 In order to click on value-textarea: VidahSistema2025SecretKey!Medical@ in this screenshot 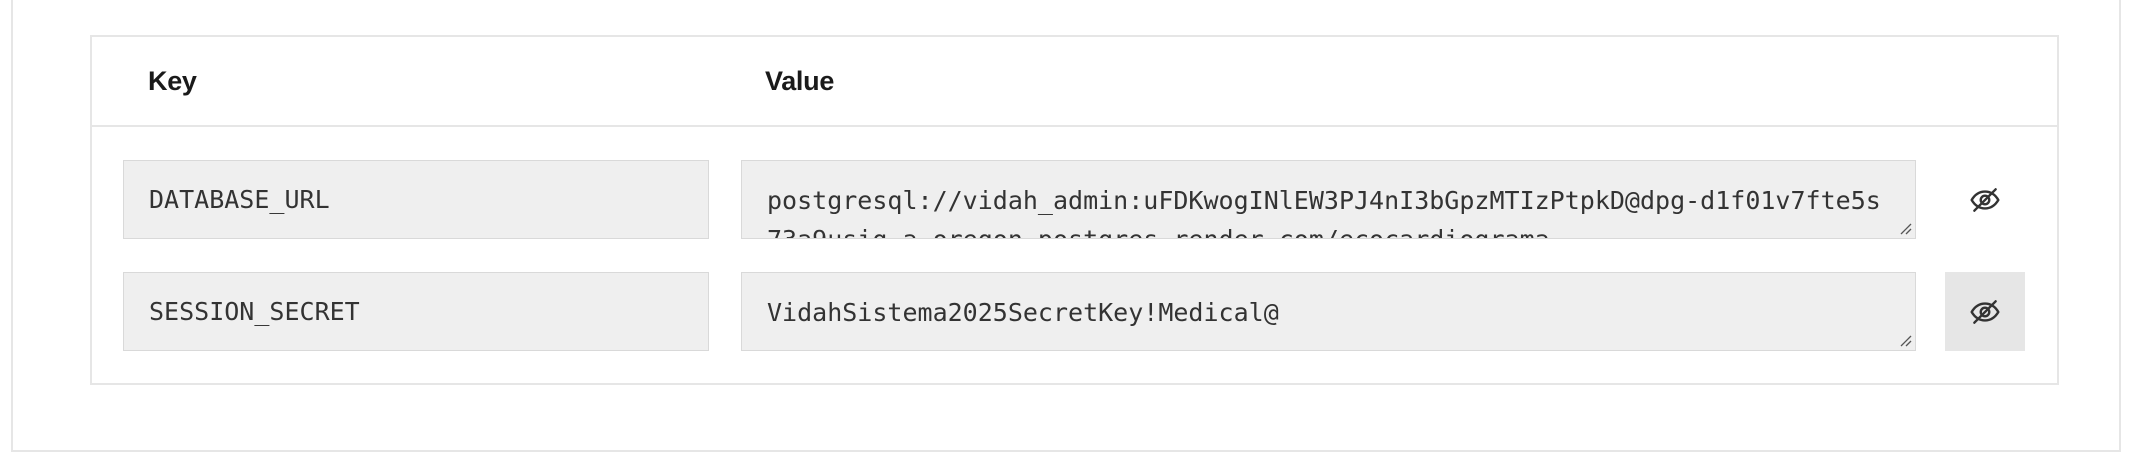, I will do `click(1328, 311)`.